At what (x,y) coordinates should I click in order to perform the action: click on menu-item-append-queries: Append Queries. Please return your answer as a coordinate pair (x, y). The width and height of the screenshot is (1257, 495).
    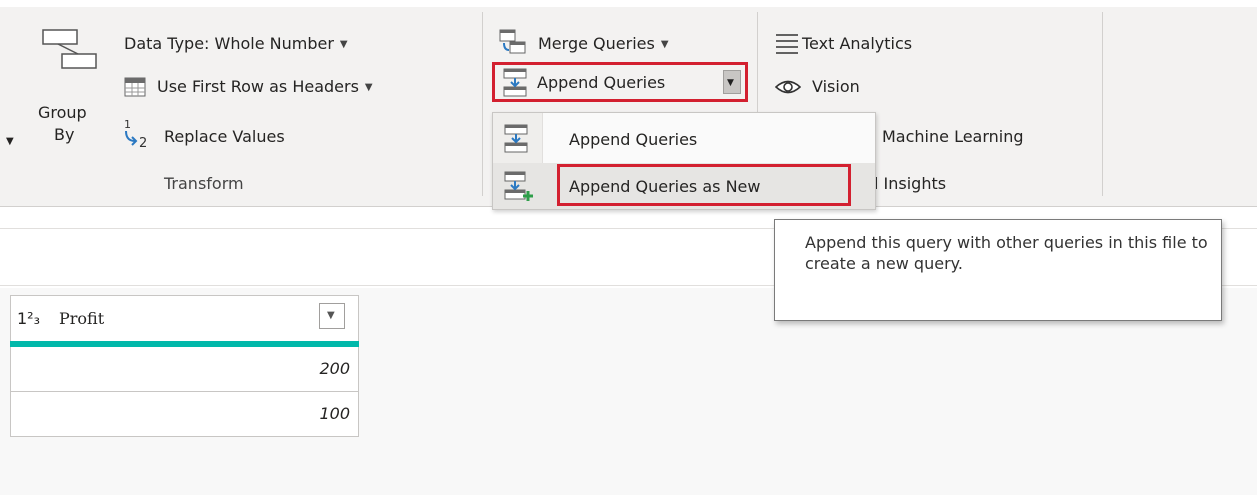
    Looking at the image, I should click on (684, 138).